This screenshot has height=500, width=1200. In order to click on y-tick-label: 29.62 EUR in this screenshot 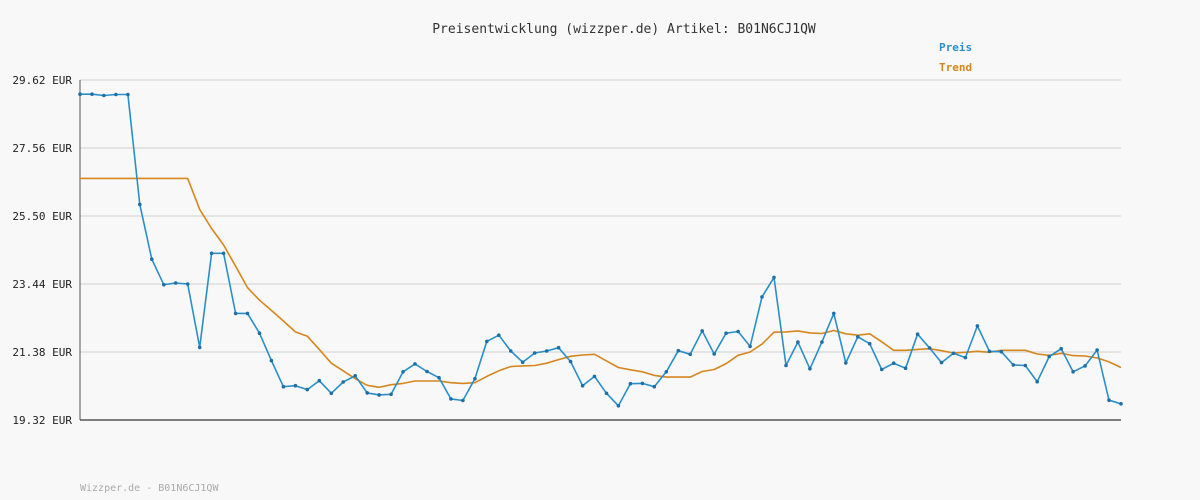, I will do `click(42, 80)`.